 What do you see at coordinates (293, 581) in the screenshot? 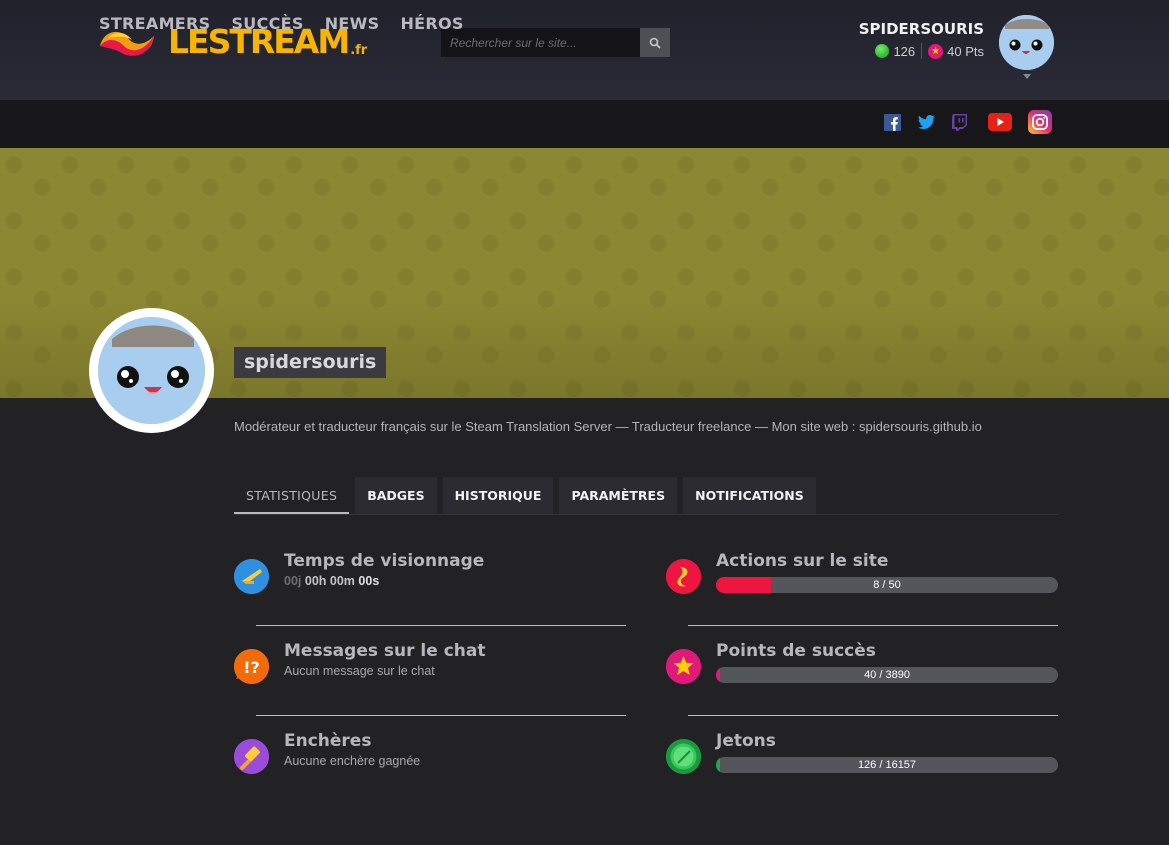
I see `watch-days: 00j` at bounding box center [293, 581].